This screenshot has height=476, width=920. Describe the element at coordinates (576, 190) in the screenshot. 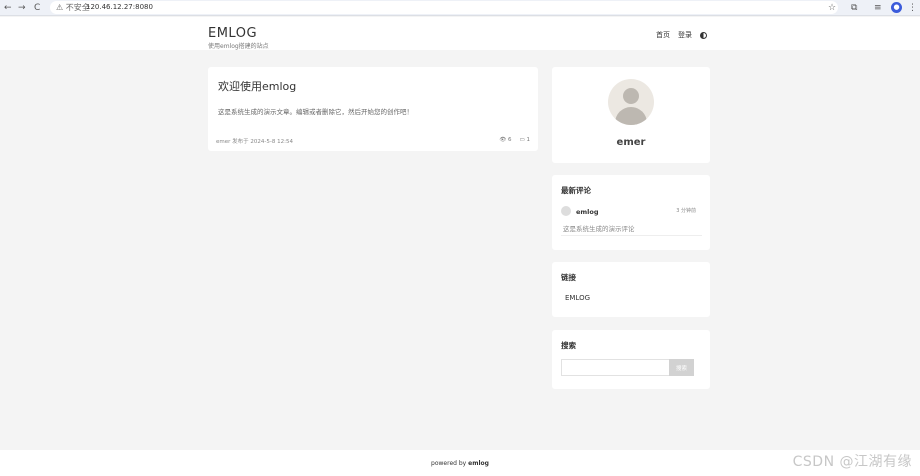

I see `widget-title: 最新评论` at that location.